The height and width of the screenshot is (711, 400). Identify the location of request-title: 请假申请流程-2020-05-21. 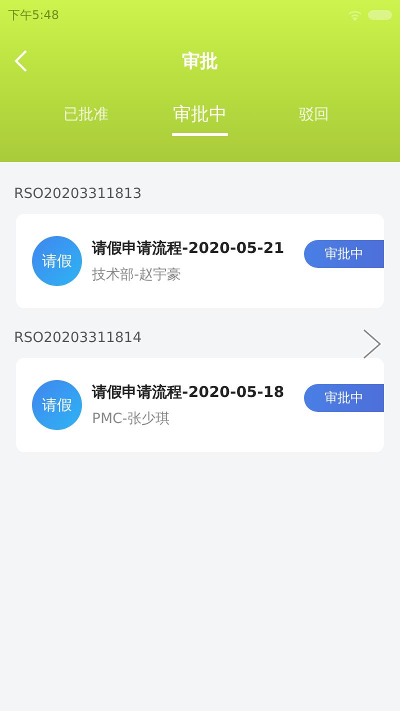
(189, 248).